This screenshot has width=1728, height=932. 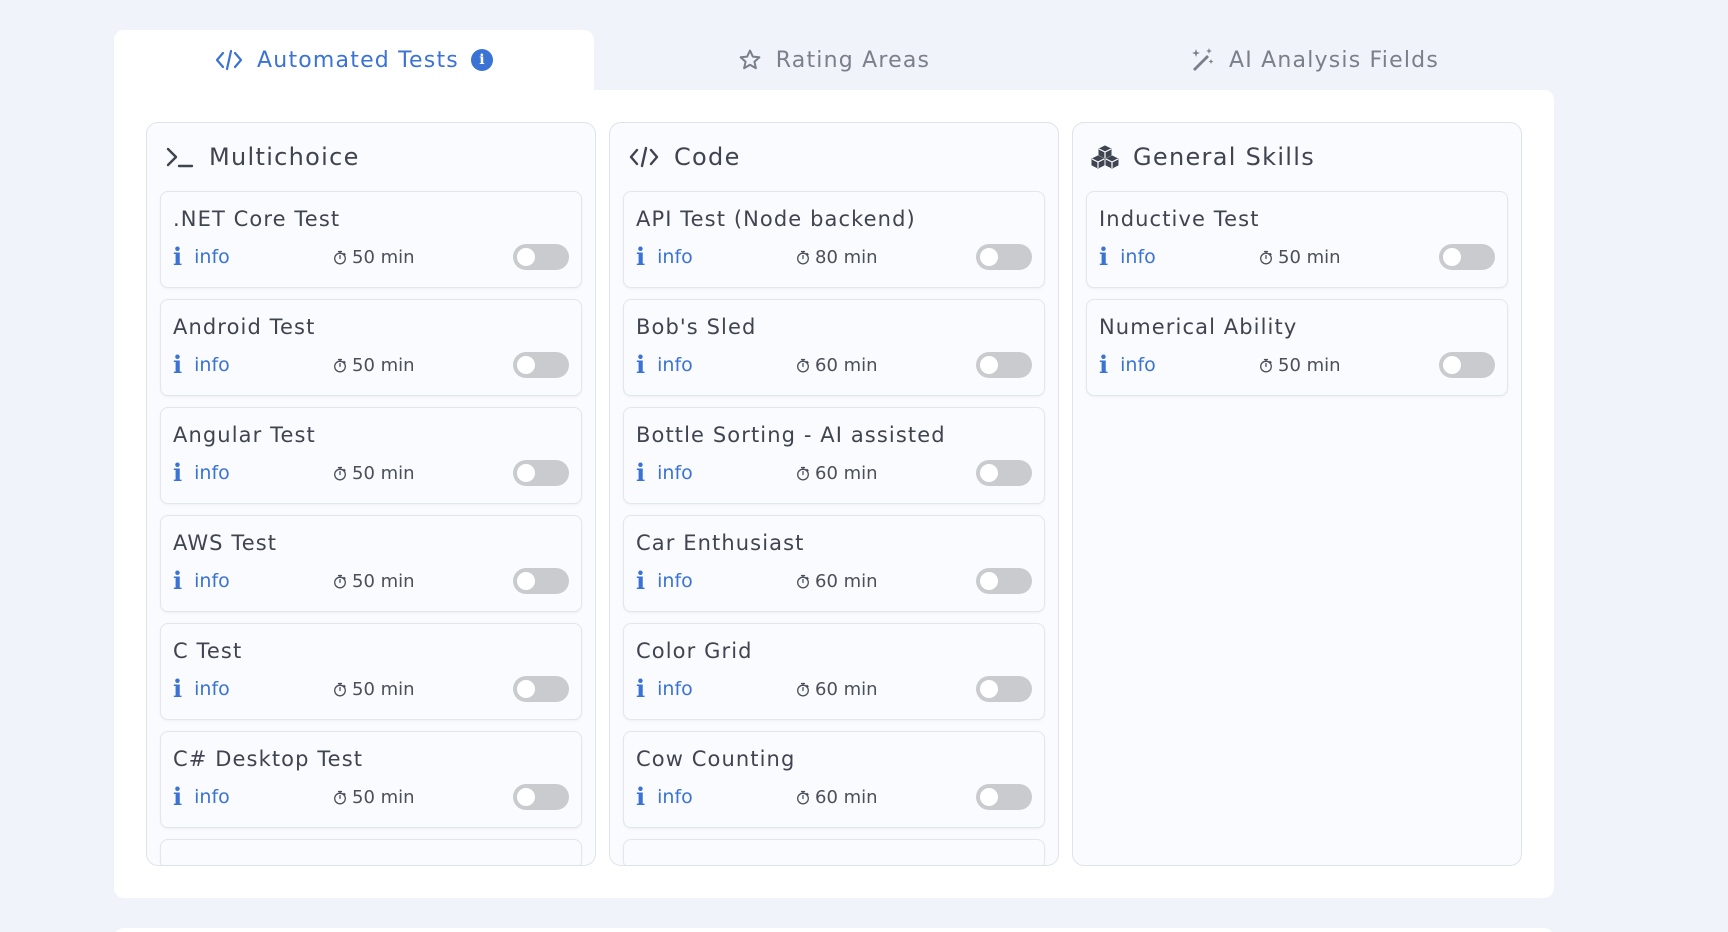 What do you see at coordinates (257, 219) in the screenshot?
I see `test-title: .NET Core Test` at bounding box center [257, 219].